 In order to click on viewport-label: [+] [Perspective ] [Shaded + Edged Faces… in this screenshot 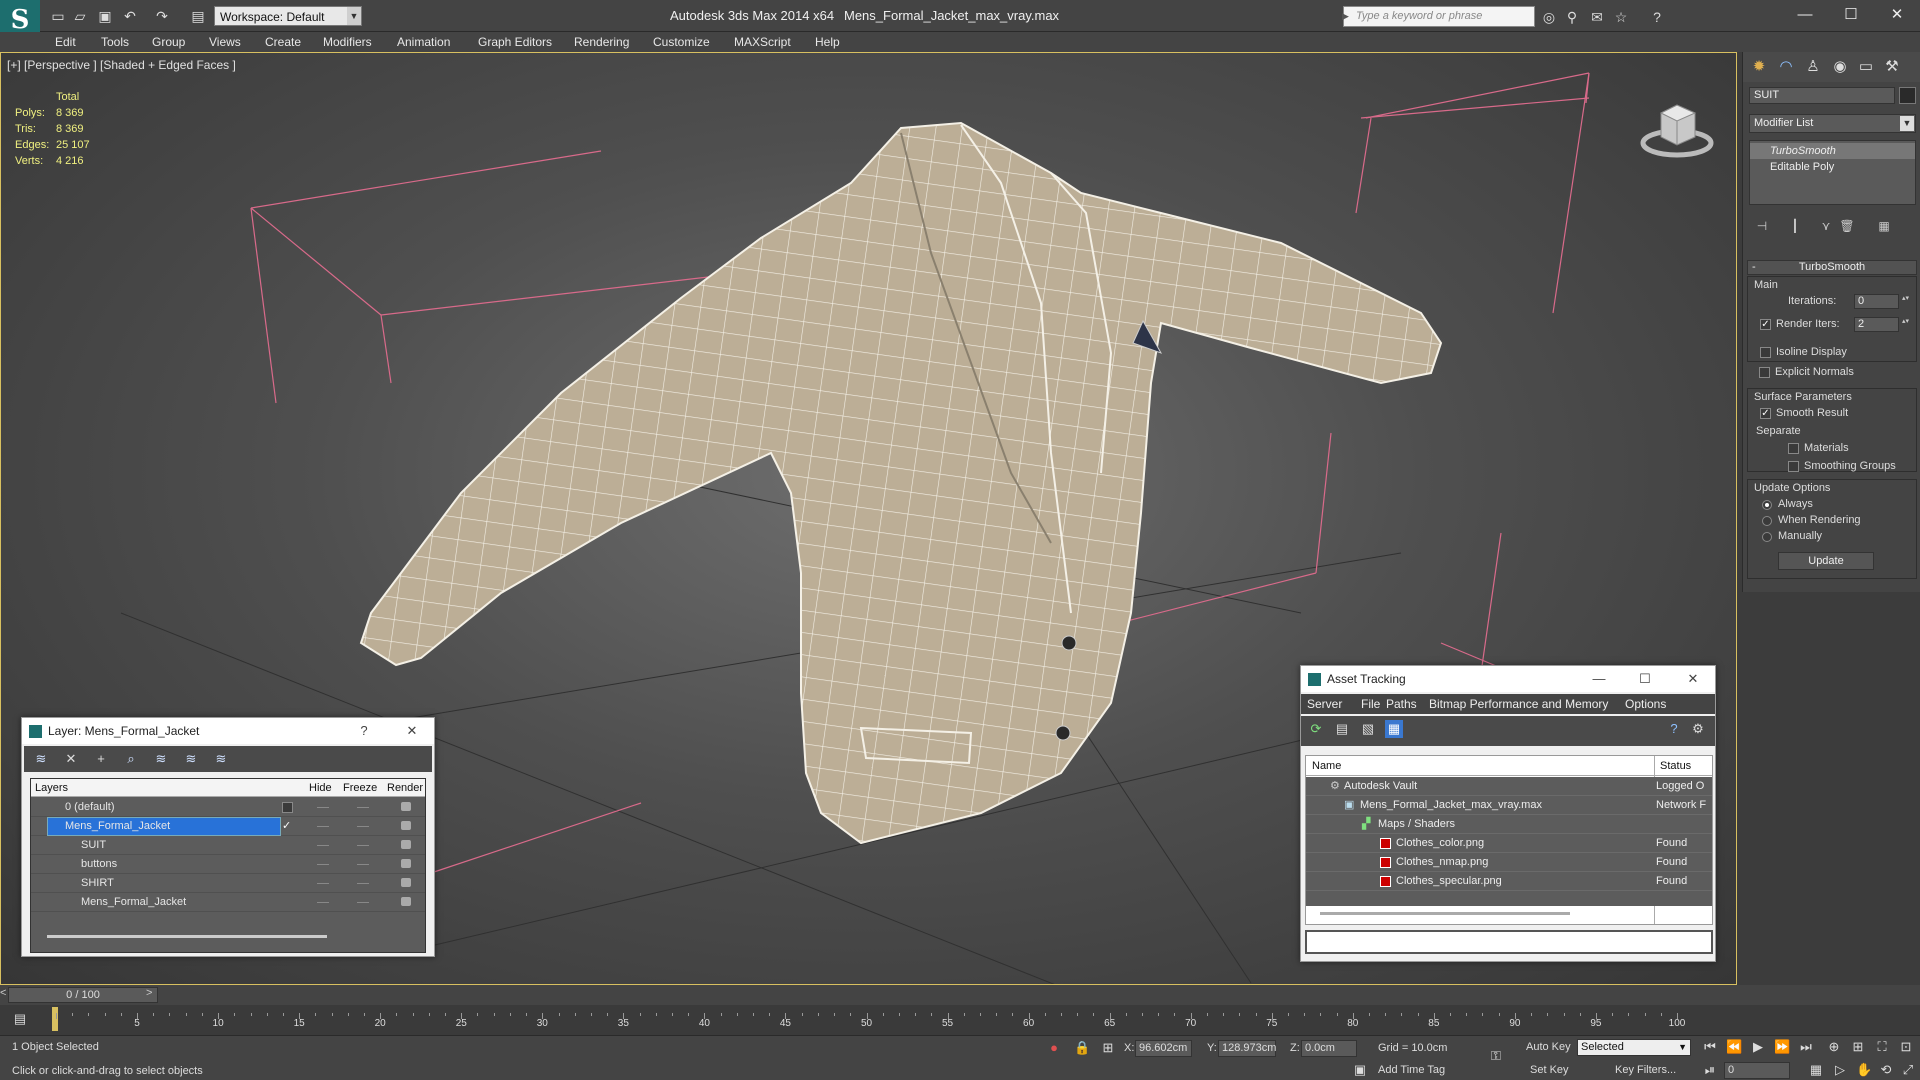, I will do `click(121, 65)`.